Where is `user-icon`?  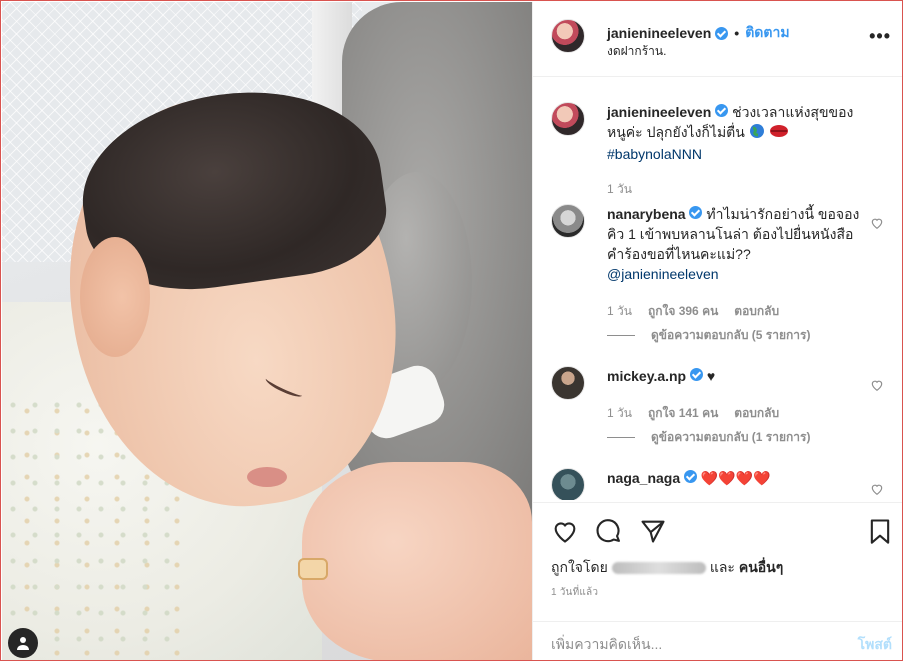
user-icon is located at coordinates (23, 643).